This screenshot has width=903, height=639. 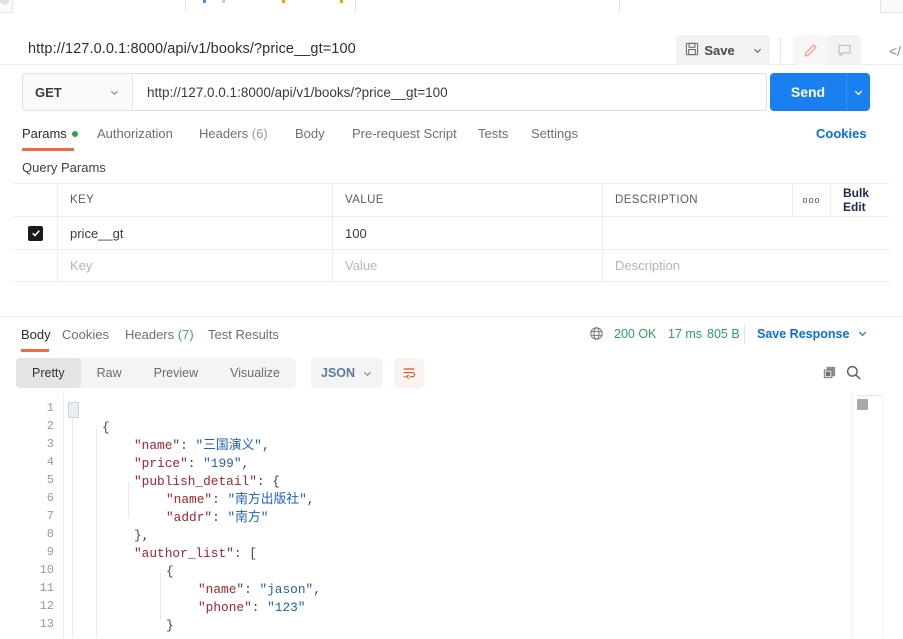 I want to click on scrollbar-top-line, so click(x=869, y=395).